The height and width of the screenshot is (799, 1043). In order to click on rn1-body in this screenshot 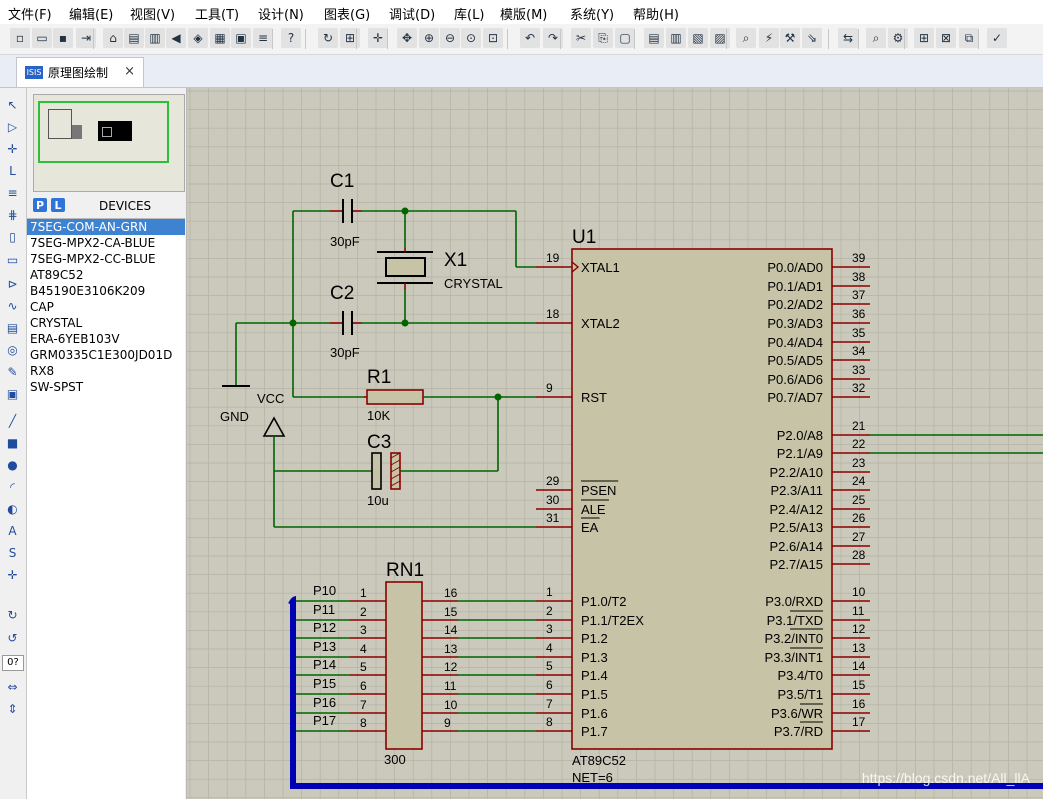, I will do `click(404, 665)`.